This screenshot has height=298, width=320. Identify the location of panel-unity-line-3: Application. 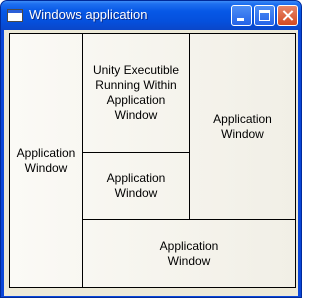
(136, 100).